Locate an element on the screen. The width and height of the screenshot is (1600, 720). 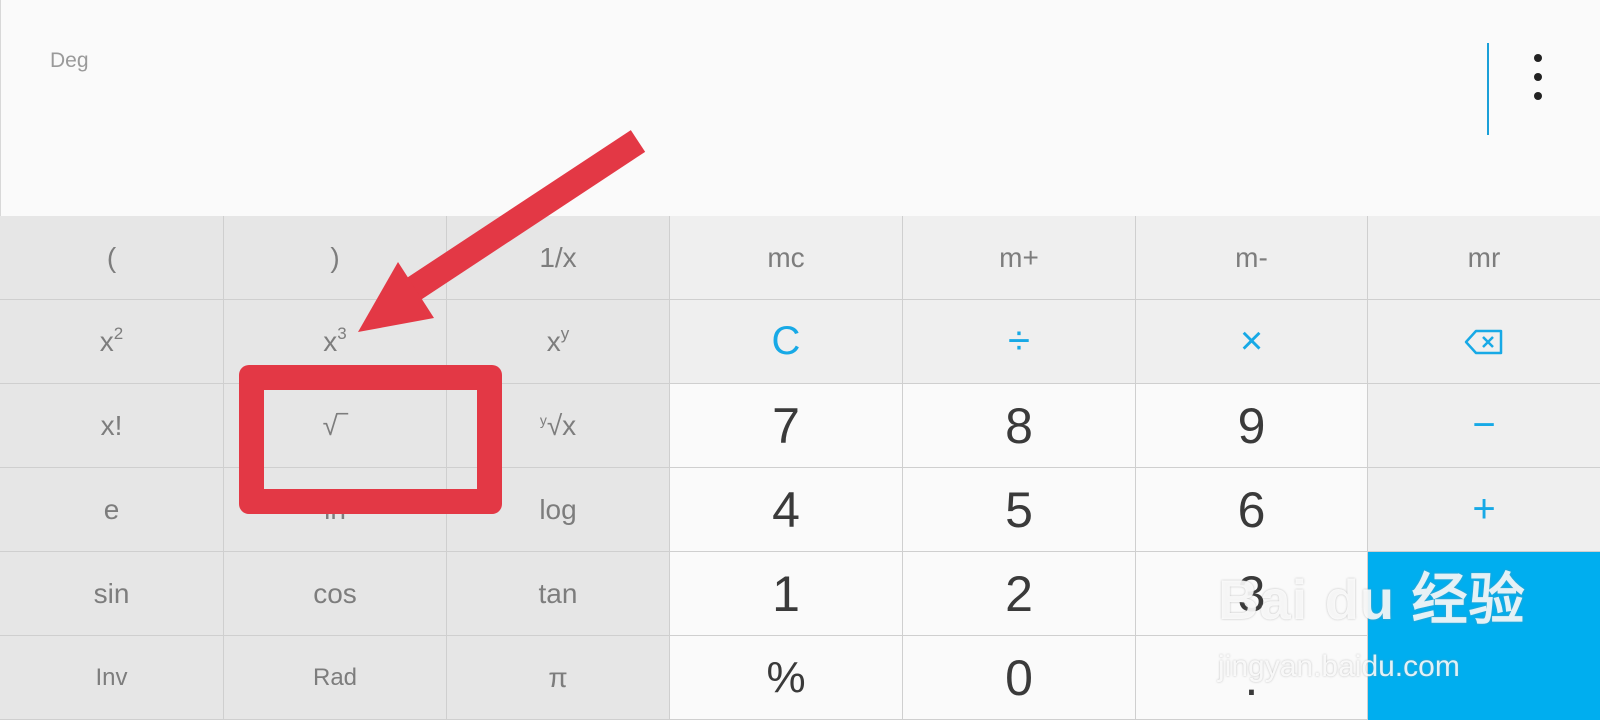
annotation-arrow is located at coordinates (502, 231).